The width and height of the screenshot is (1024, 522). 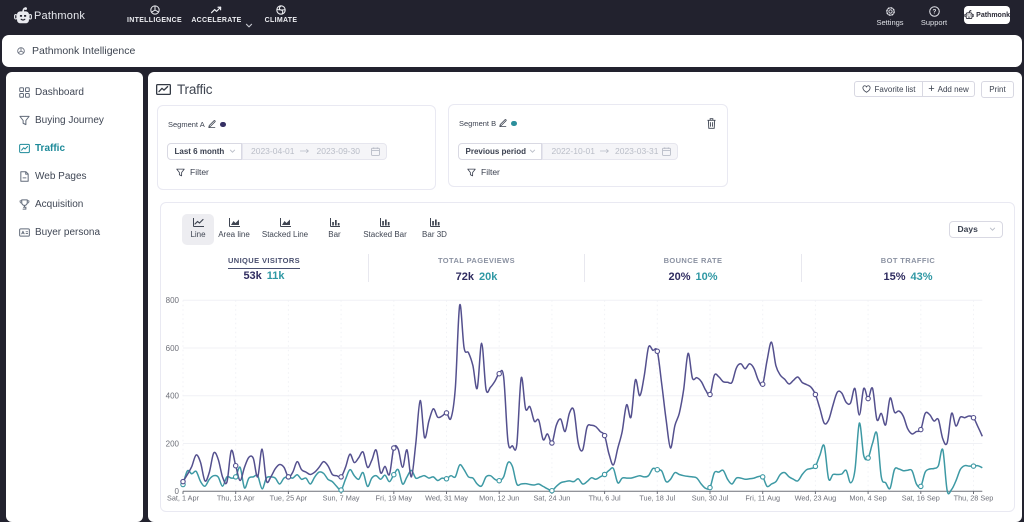 I want to click on svg-text: 600, so click(x=173, y=348).